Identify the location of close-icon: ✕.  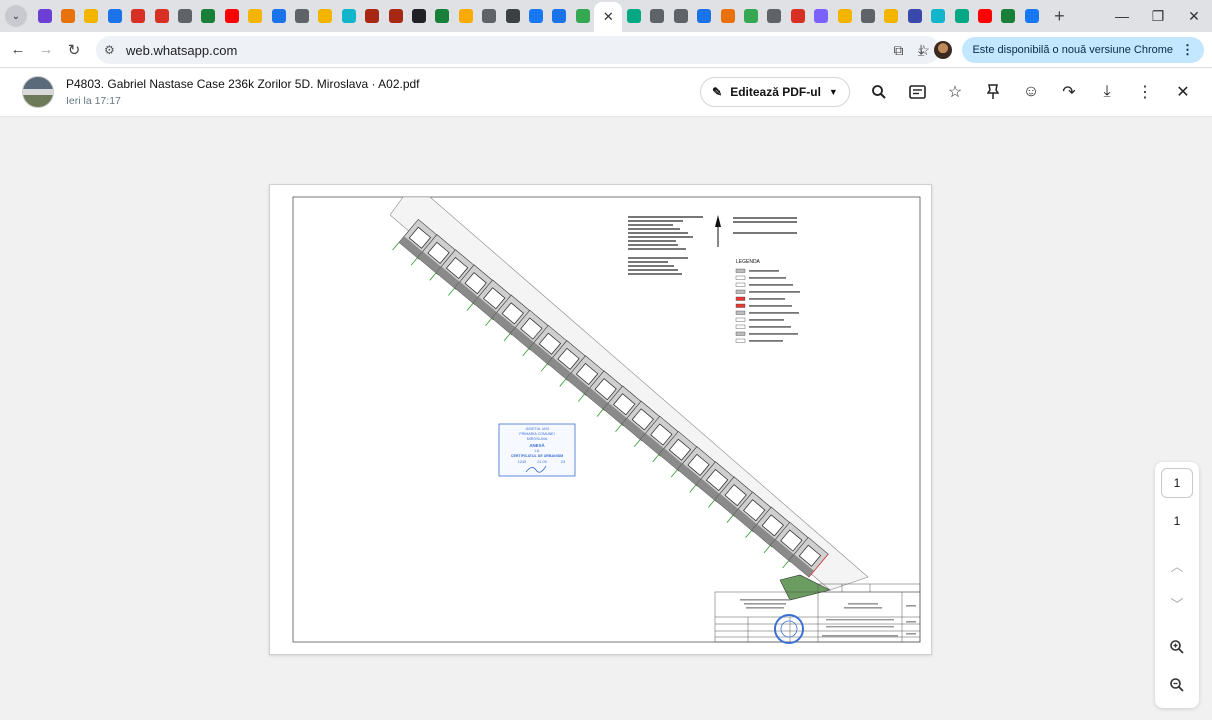
(1183, 92).